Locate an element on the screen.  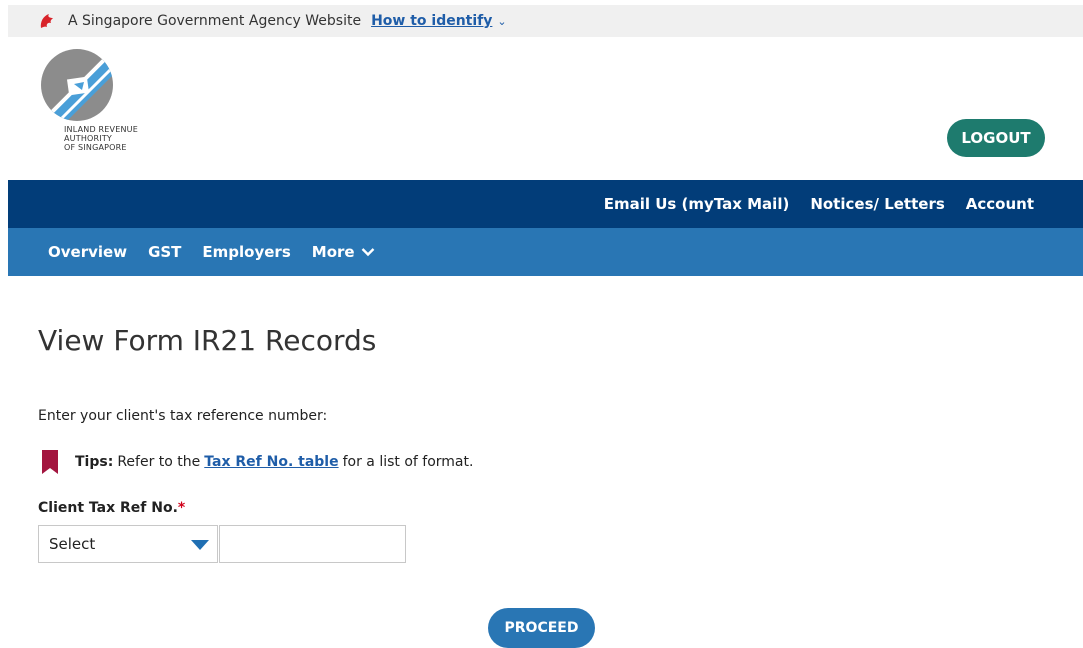
nav-email-us: Email Us (myTax Mail) is located at coordinates (697, 204).